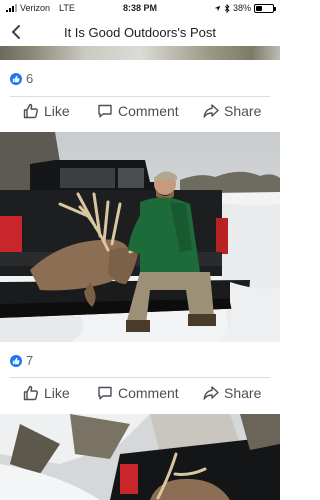  I want to click on reaction-summary: 6, so click(21, 78).